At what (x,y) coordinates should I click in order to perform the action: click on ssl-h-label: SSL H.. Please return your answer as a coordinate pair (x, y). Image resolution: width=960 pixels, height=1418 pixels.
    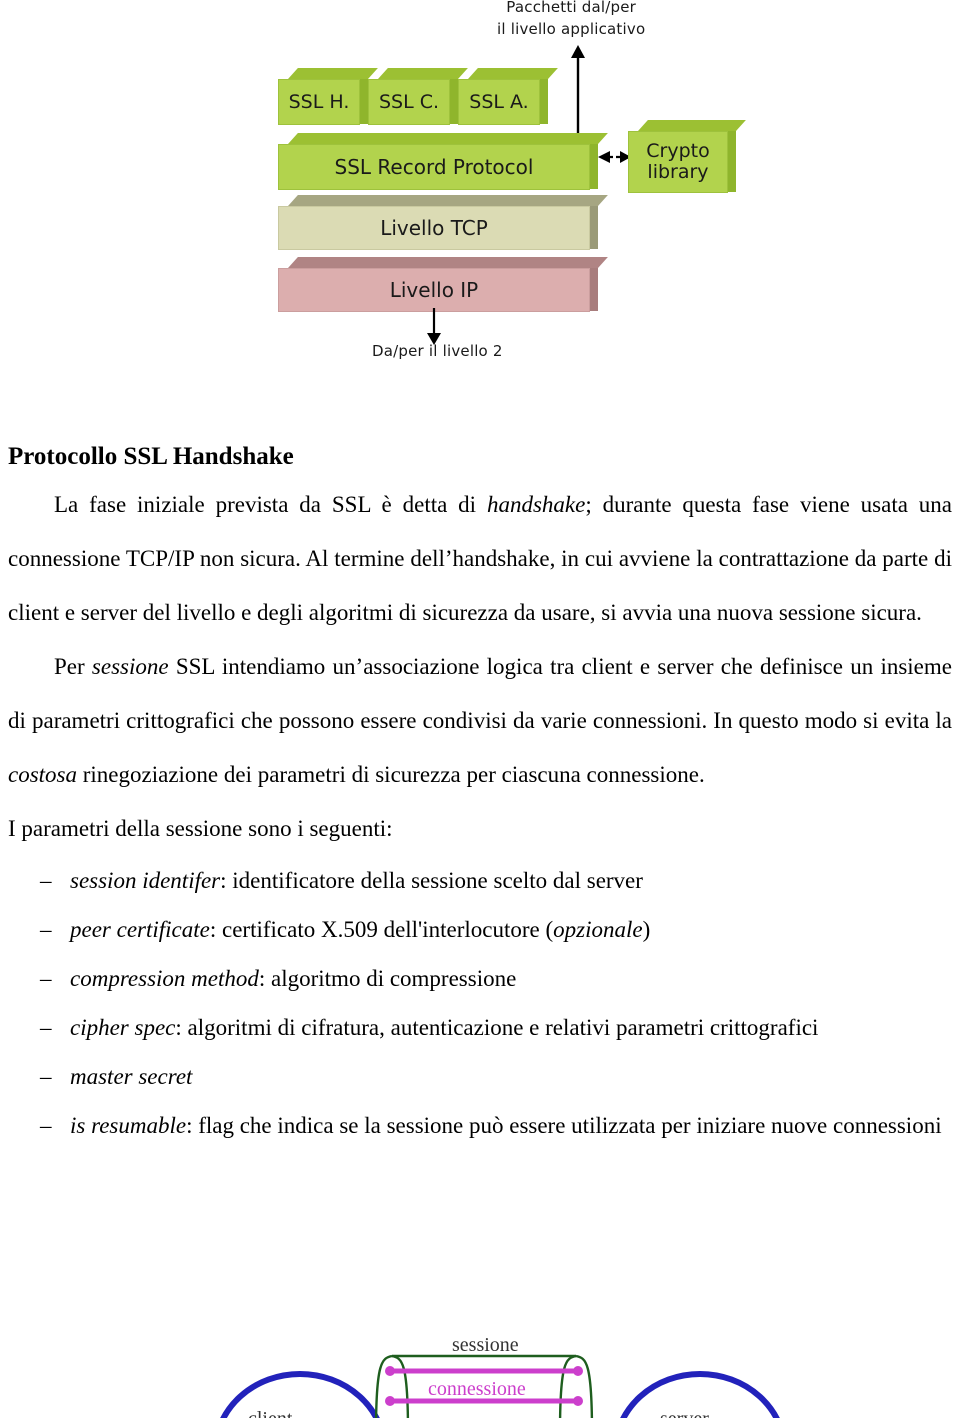
    Looking at the image, I should click on (319, 102).